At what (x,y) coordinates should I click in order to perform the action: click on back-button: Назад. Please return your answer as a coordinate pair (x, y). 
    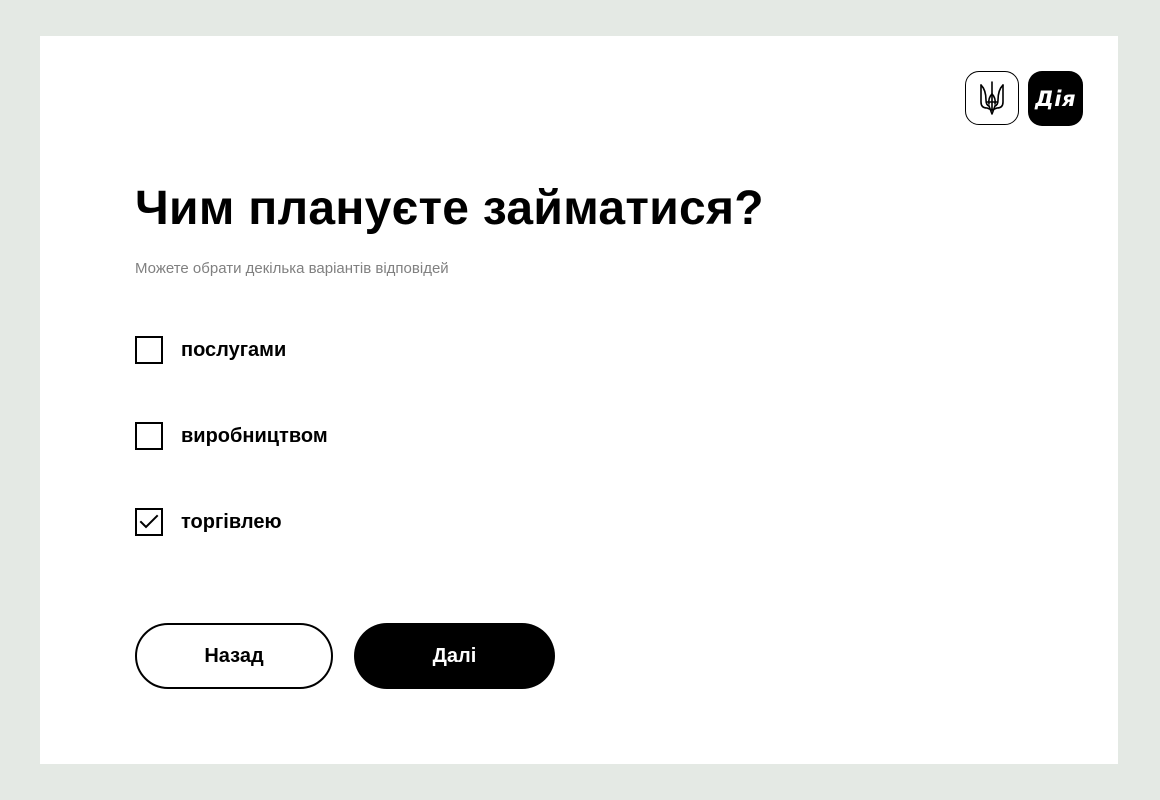
    Looking at the image, I should click on (234, 656).